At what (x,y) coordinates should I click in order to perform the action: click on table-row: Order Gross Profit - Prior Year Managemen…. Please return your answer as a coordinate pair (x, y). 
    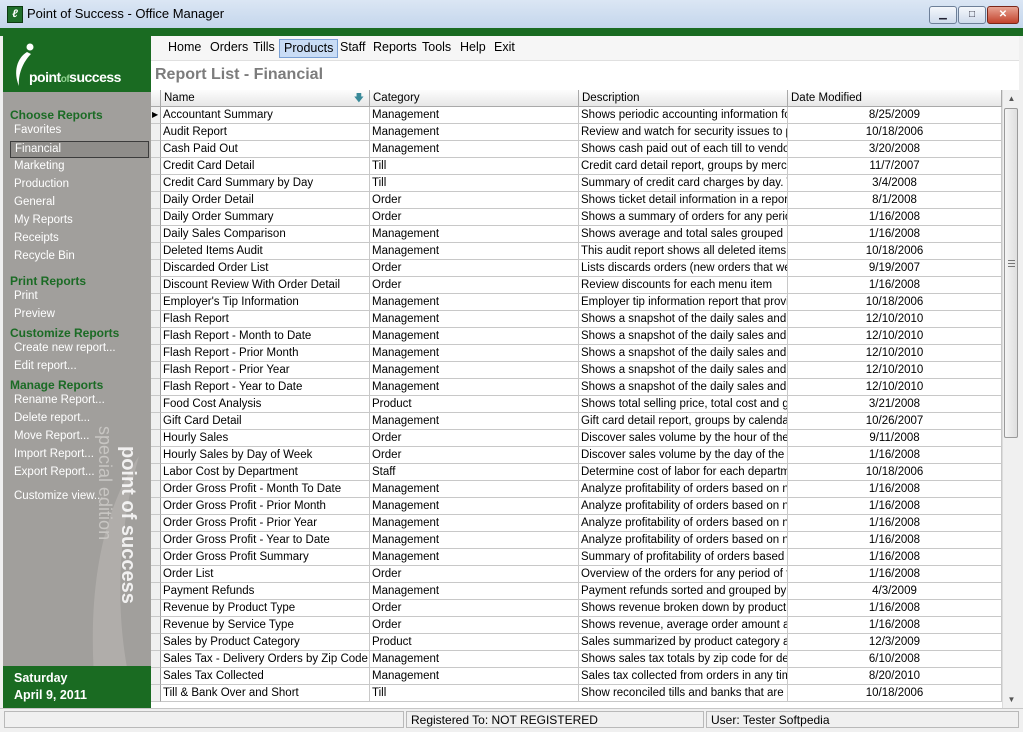
    Looking at the image, I should click on (576, 523).